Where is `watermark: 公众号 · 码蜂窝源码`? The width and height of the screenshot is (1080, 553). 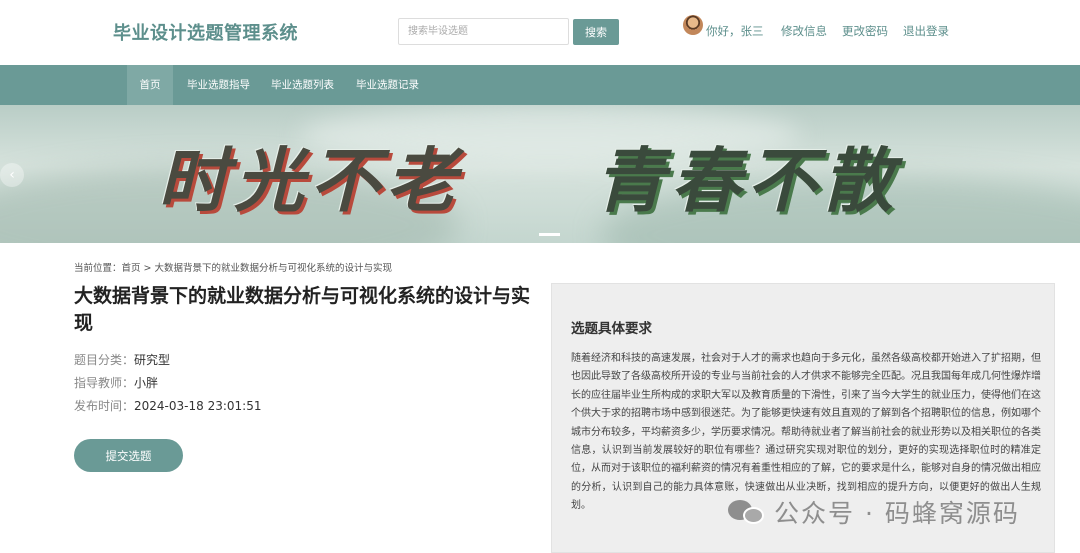 watermark: 公众号 · 码蜂窝源码 is located at coordinates (874, 512).